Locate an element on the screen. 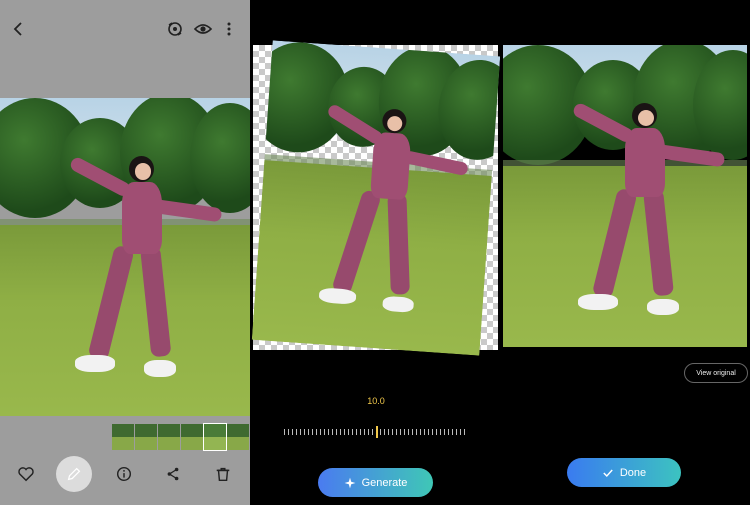  more-options-button is located at coordinates (229, 29).